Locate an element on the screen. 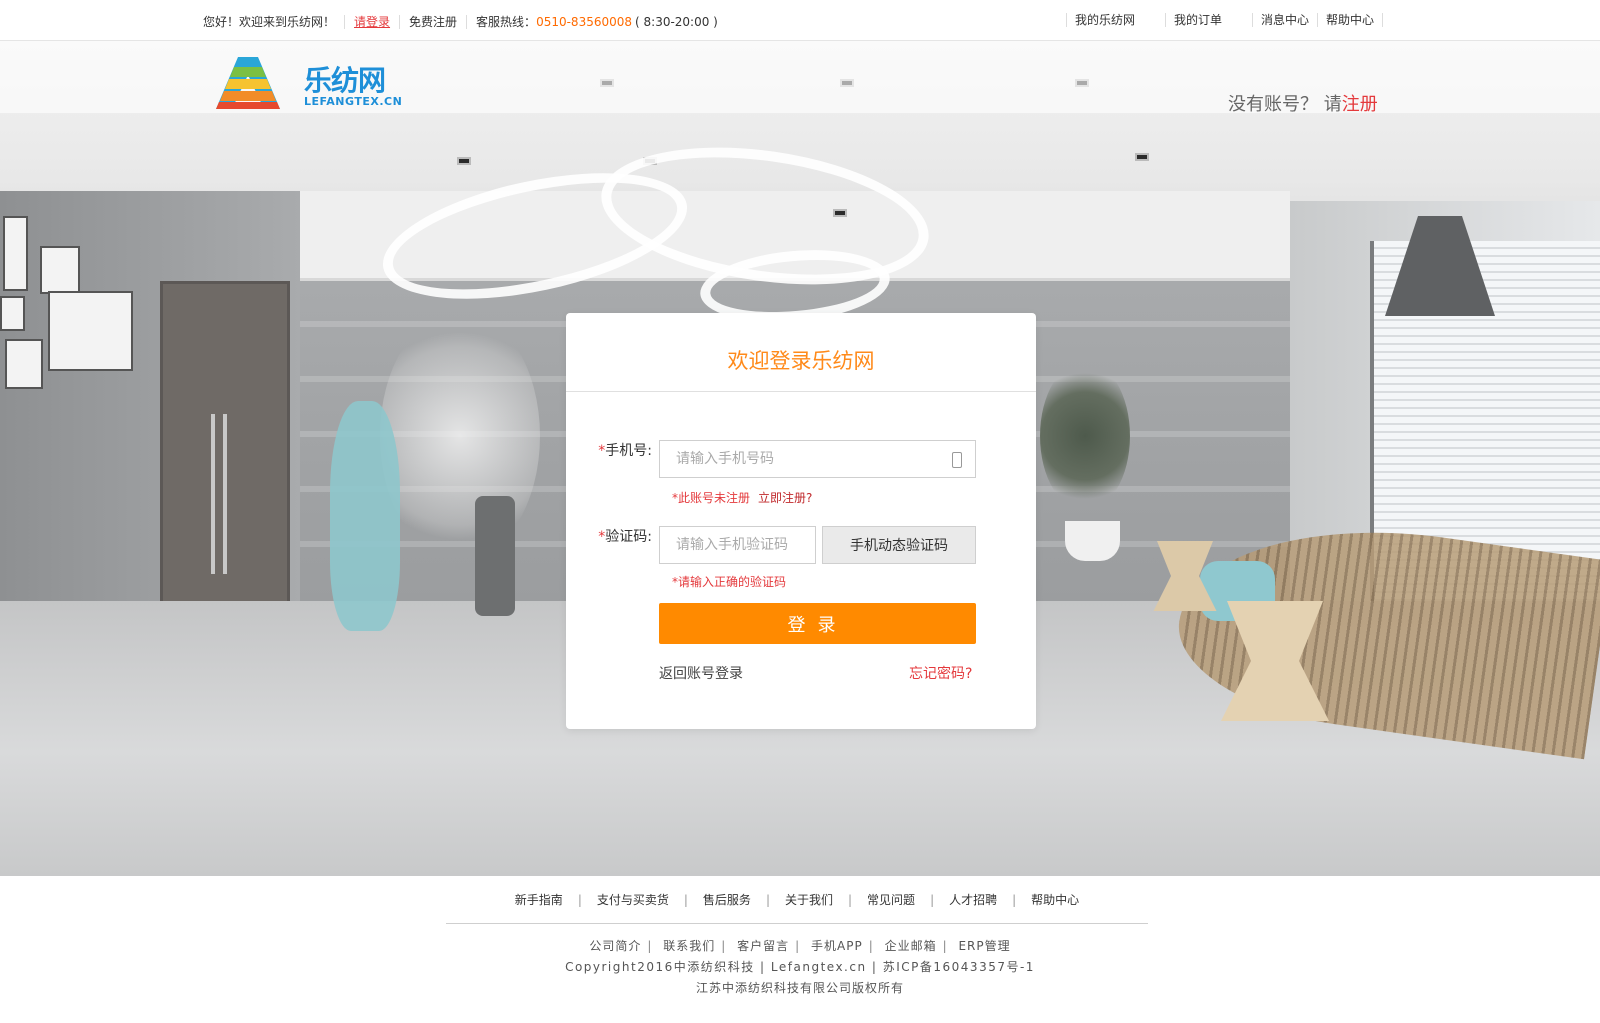 The height and width of the screenshot is (1023, 1600). card-divider is located at coordinates (801, 391).